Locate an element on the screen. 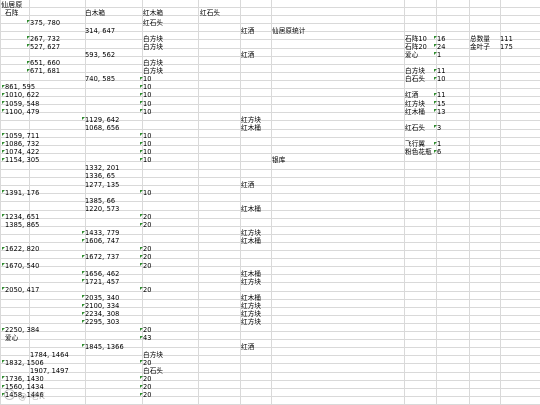  cell: 2295, 303 is located at coordinates (102, 322).